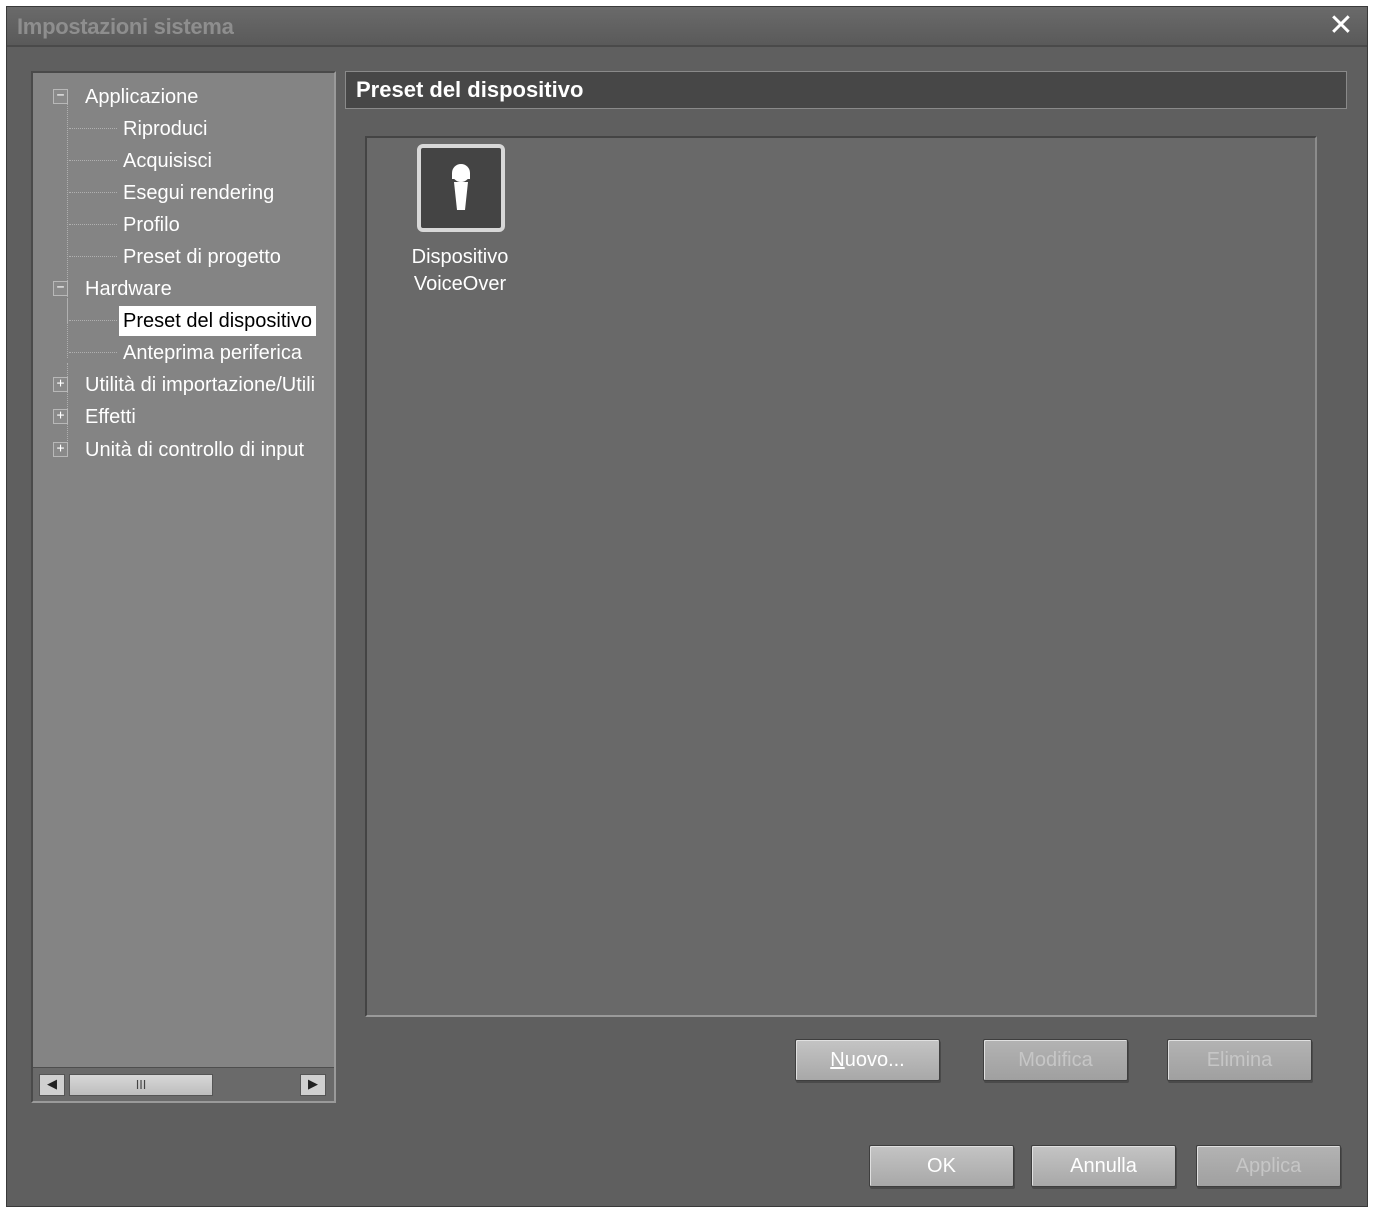 The width and height of the screenshot is (1375, 1207). Describe the element at coordinates (1341, 26) in the screenshot. I see `close-icon: ✕` at that location.